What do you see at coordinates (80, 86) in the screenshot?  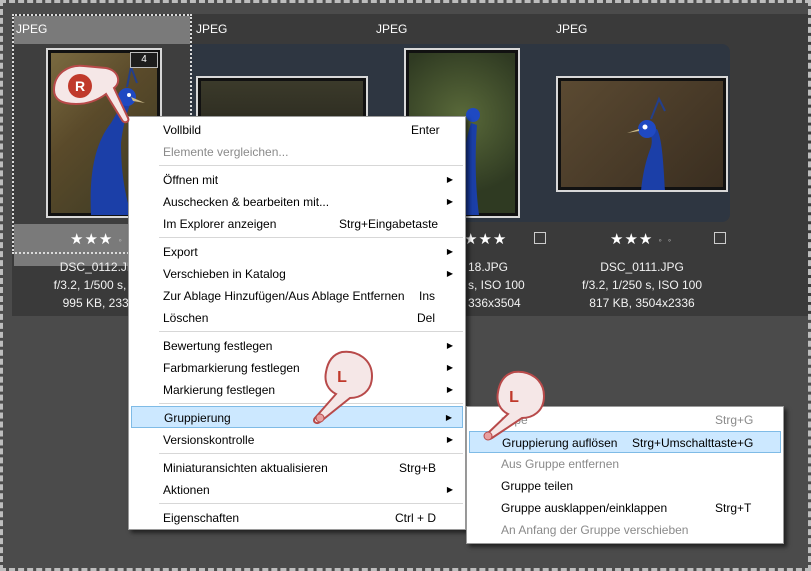 I see `svg-text: R` at bounding box center [80, 86].